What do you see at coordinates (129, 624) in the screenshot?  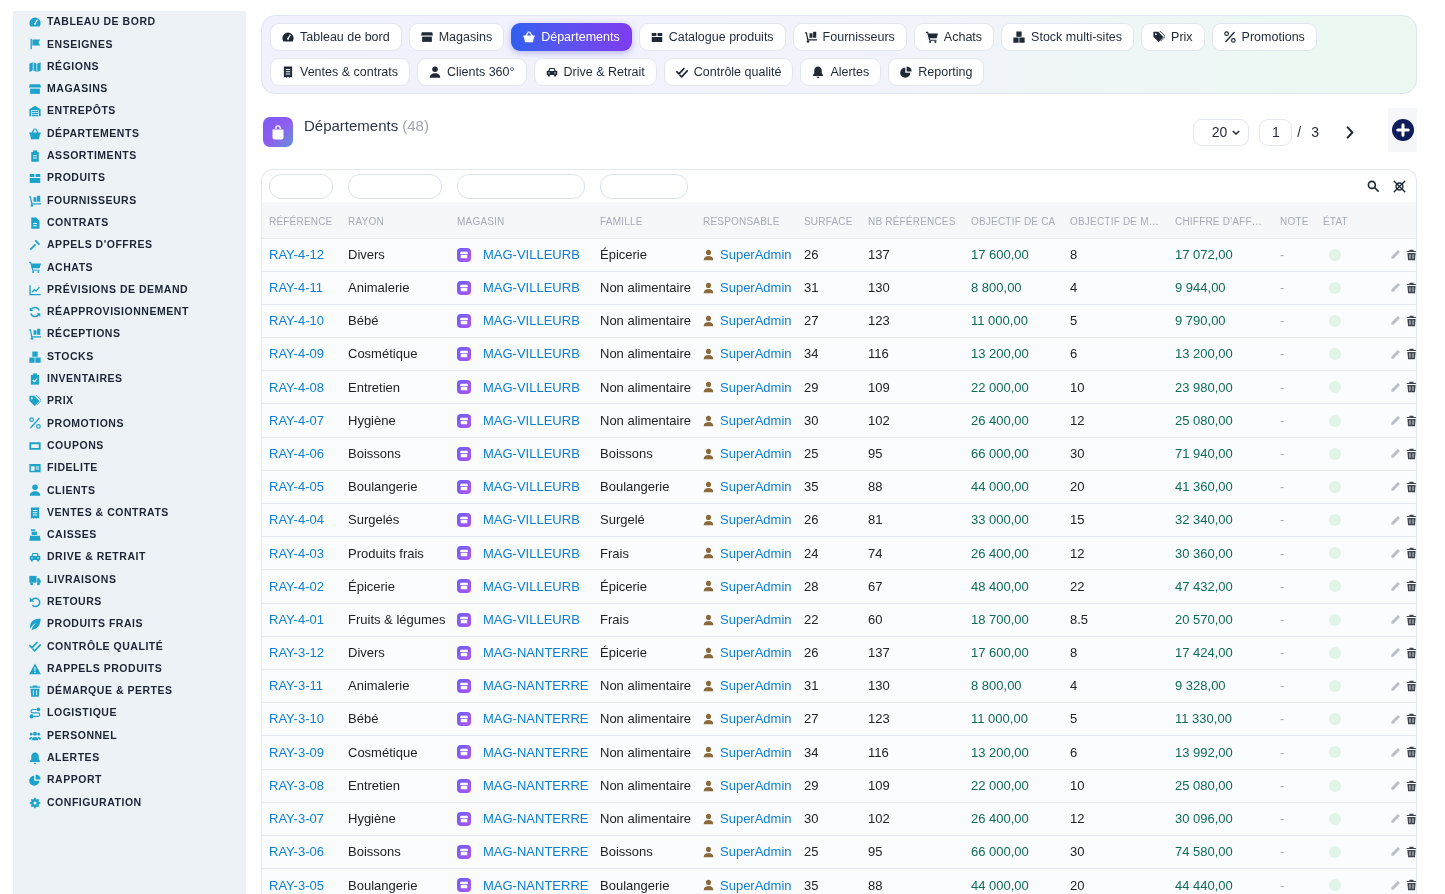 I see `sidebar-item: PRODUITS FRAIS` at bounding box center [129, 624].